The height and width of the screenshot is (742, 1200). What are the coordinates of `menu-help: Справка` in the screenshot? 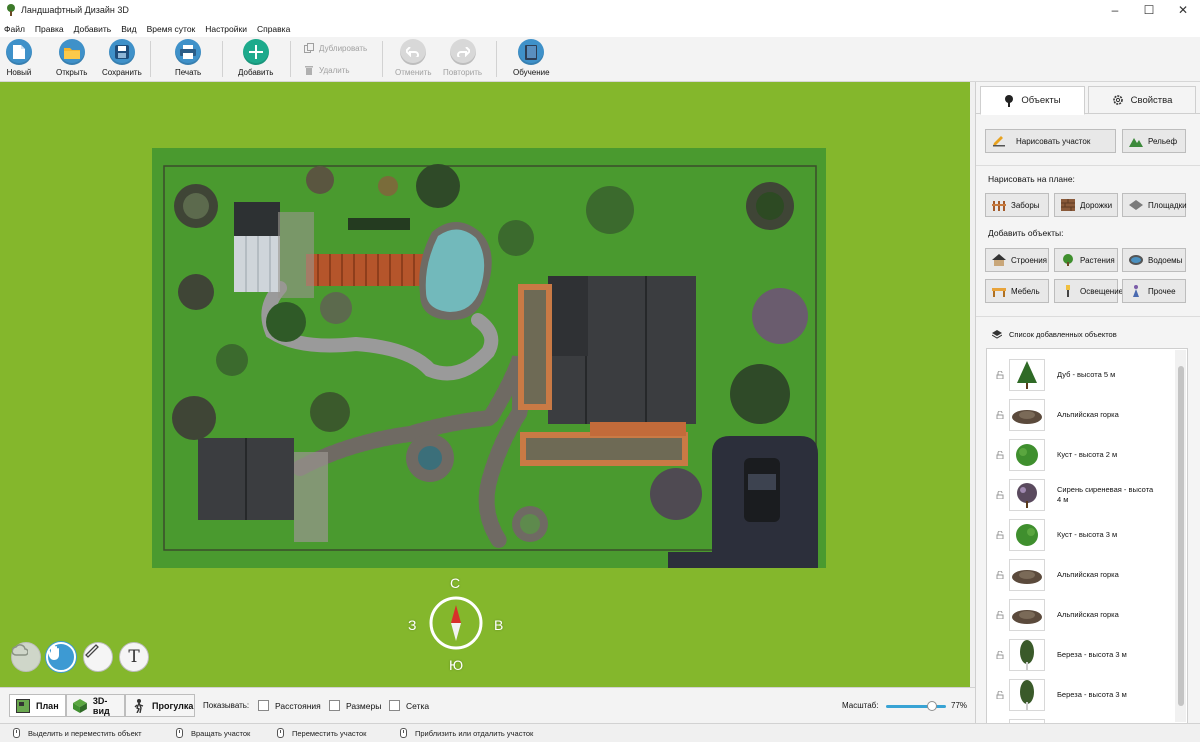 It's located at (273, 29).